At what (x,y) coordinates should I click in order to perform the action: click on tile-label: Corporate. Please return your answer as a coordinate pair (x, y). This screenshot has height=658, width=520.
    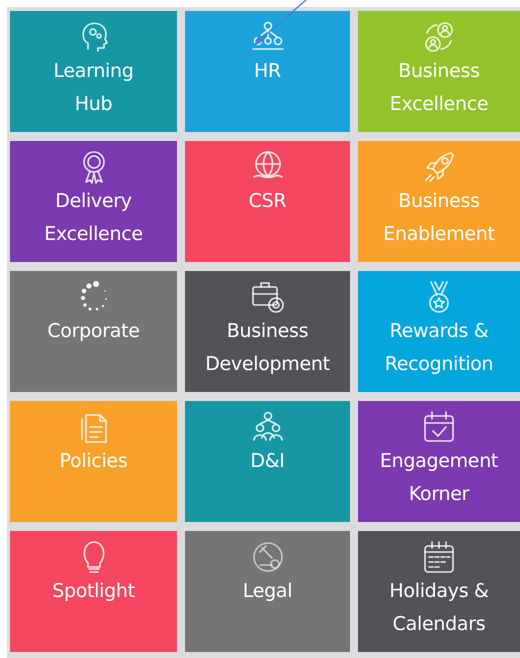
    Looking at the image, I should click on (93, 331).